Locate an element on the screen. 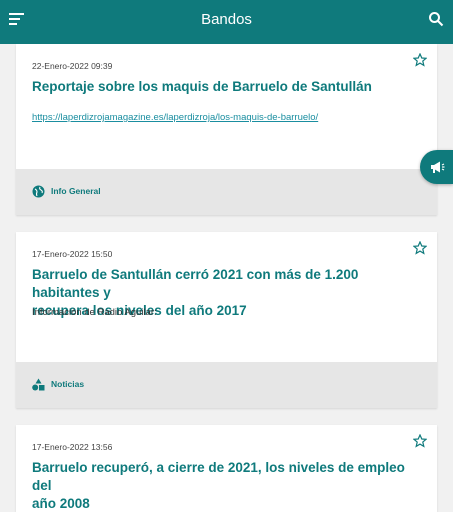  search-icon is located at coordinates (436, 19).